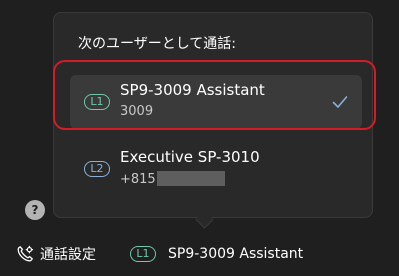 Image resolution: width=399 pixels, height=276 pixels. I want to click on popup-title: 次のユーザーとして通話:, so click(157, 44).